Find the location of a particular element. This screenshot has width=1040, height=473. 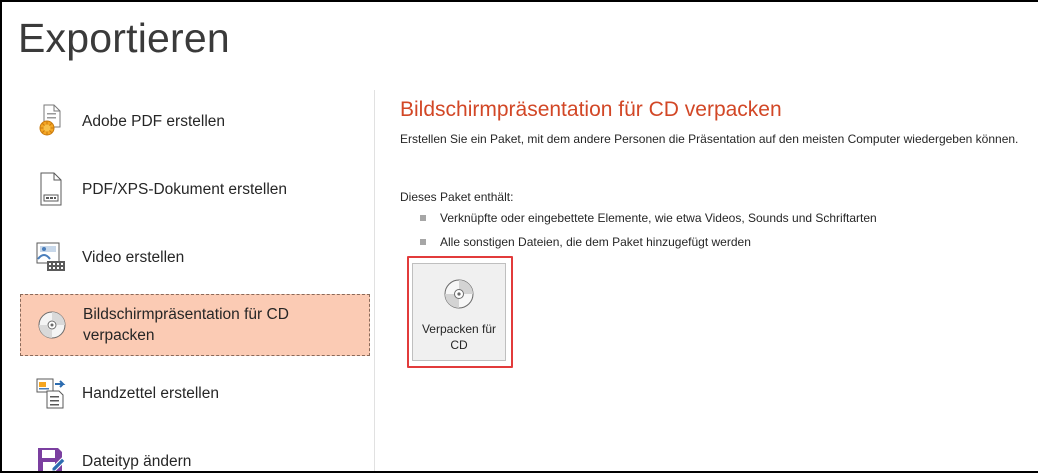

cd-package-icon is located at coordinates (52, 325).